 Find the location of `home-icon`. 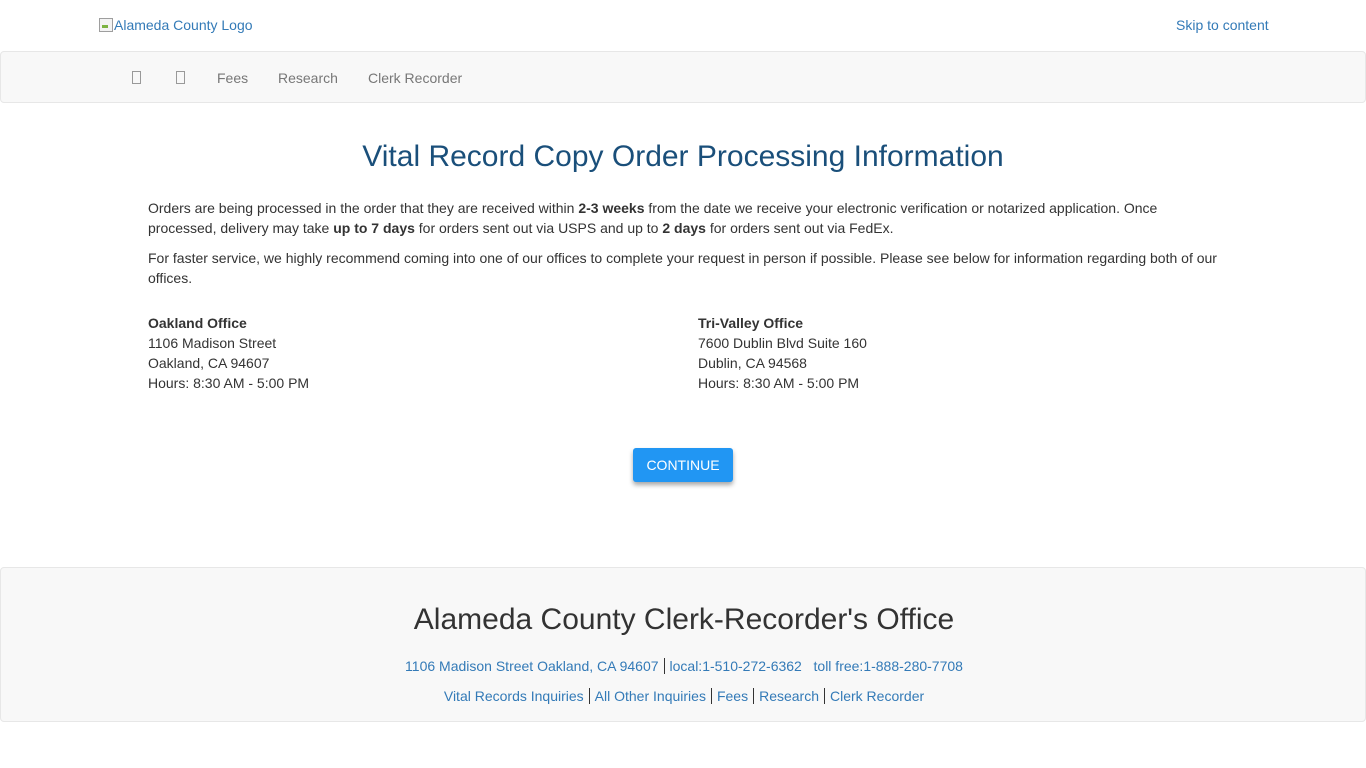

home-icon is located at coordinates (136, 78).